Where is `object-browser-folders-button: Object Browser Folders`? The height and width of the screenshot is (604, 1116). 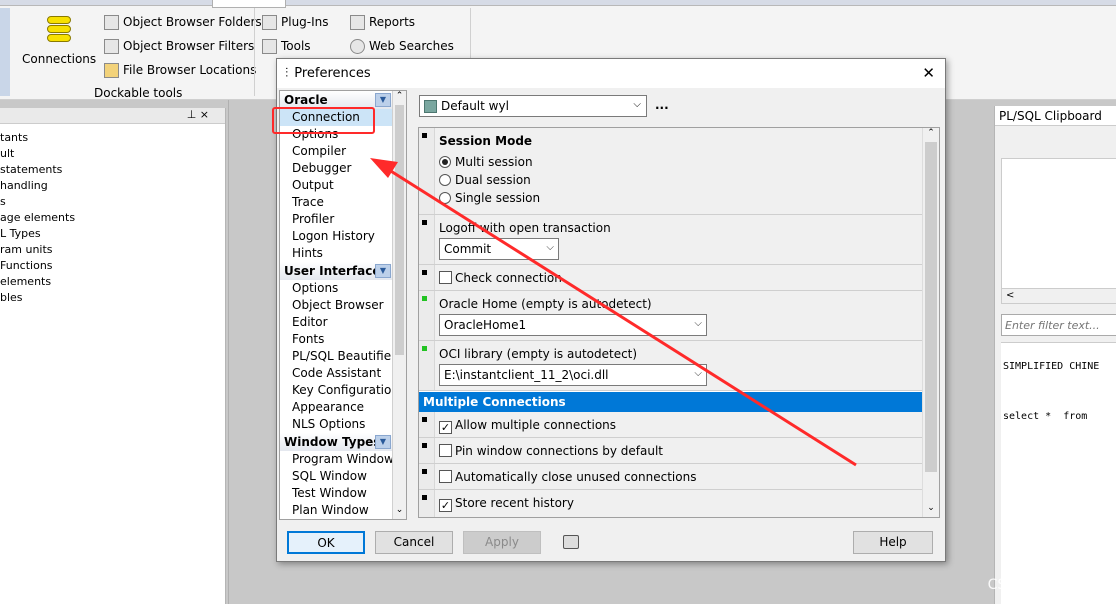
object-browser-folders-button: Object Browser Folders is located at coordinates (183, 22).